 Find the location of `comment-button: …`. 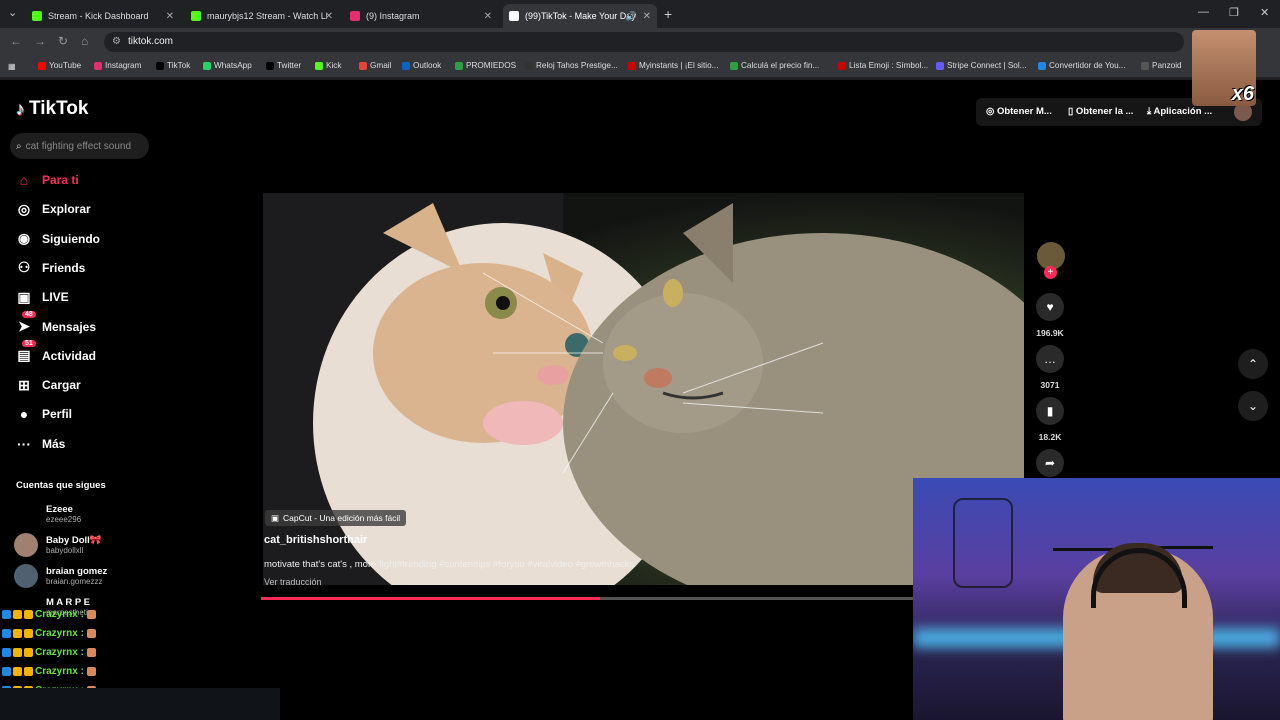

comment-button: … is located at coordinates (1050, 359).